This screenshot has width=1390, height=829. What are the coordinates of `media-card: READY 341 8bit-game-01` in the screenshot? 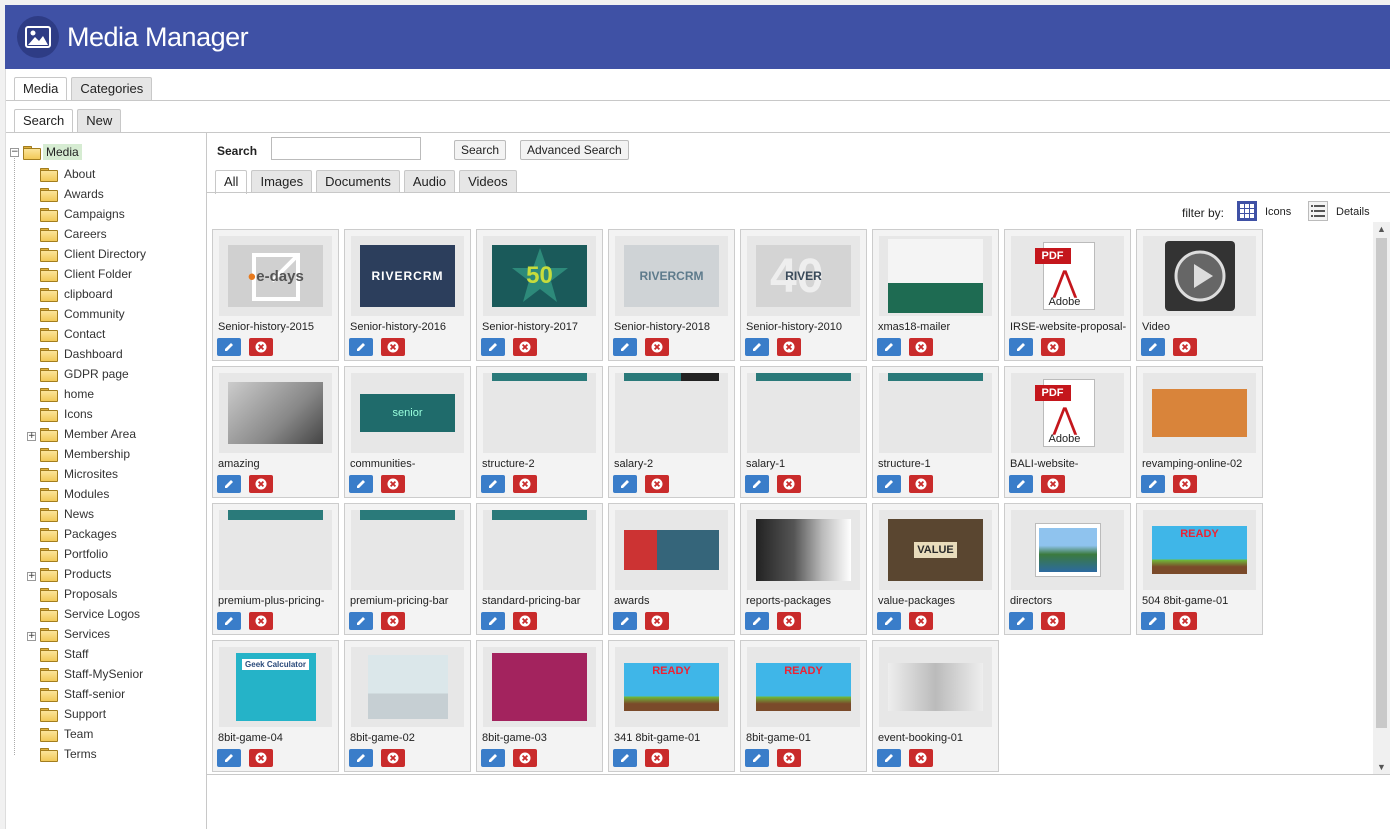 It's located at (671, 706).